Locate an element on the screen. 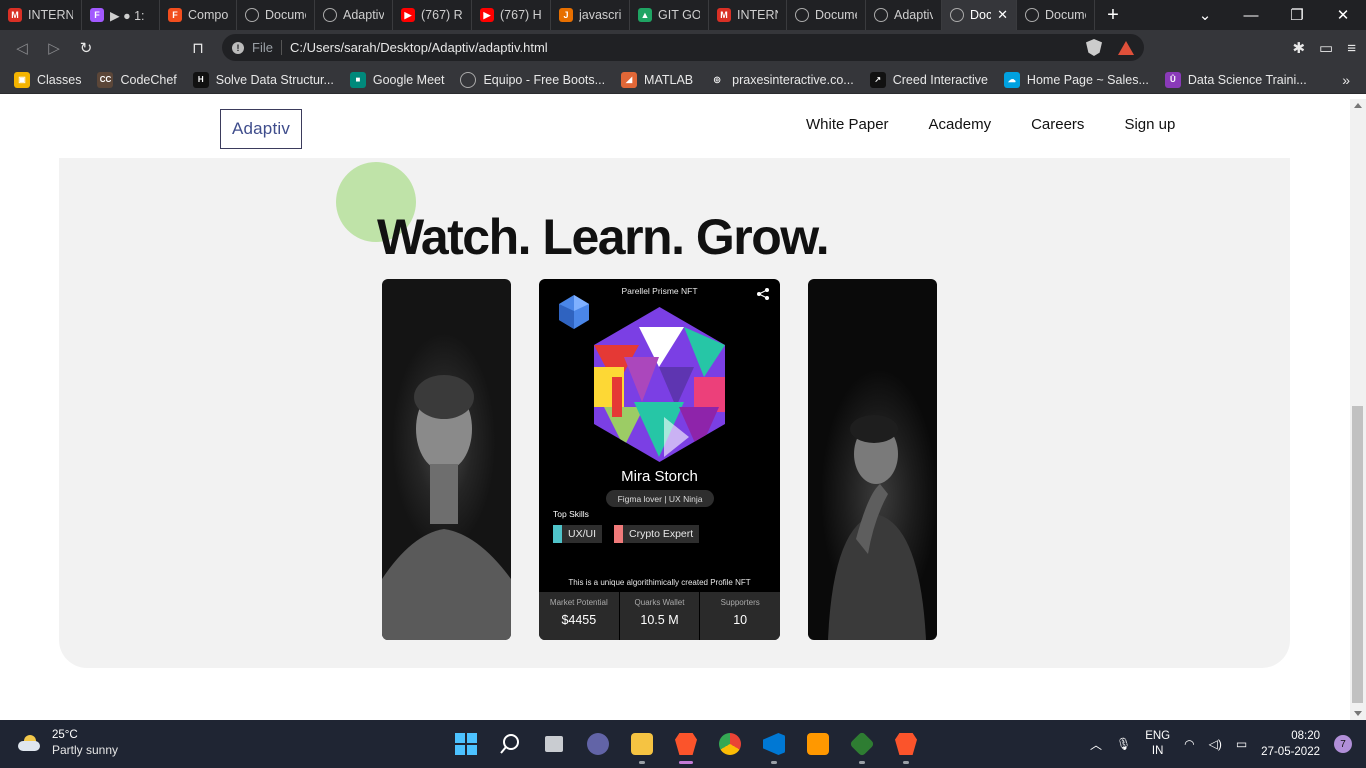 This screenshot has width=1366, height=768. microphone-icon: 🎙 is located at coordinates (1123, 744).